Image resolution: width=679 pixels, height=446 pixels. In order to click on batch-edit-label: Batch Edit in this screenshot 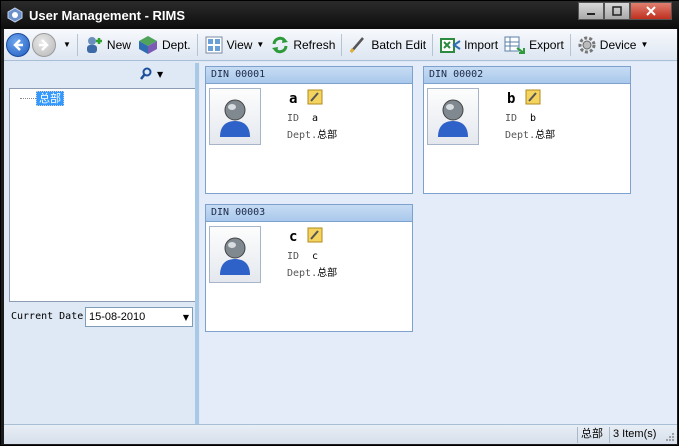, I will do `click(399, 44)`.